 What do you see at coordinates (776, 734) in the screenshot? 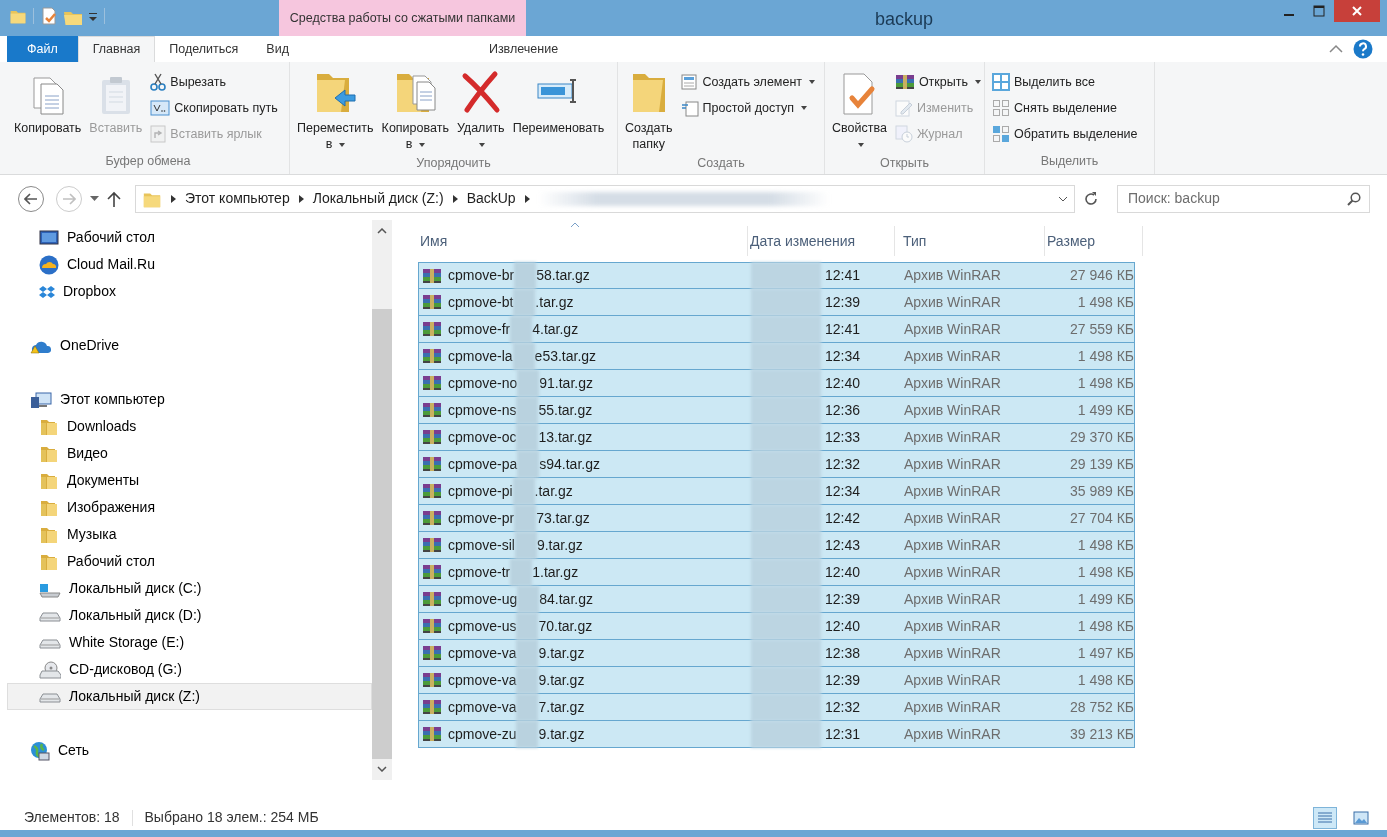
I see `file-row: cpmove-zu 9.tar.gz 12:31 Архив WinRAR 39 213 КБ` at bounding box center [776, 734].